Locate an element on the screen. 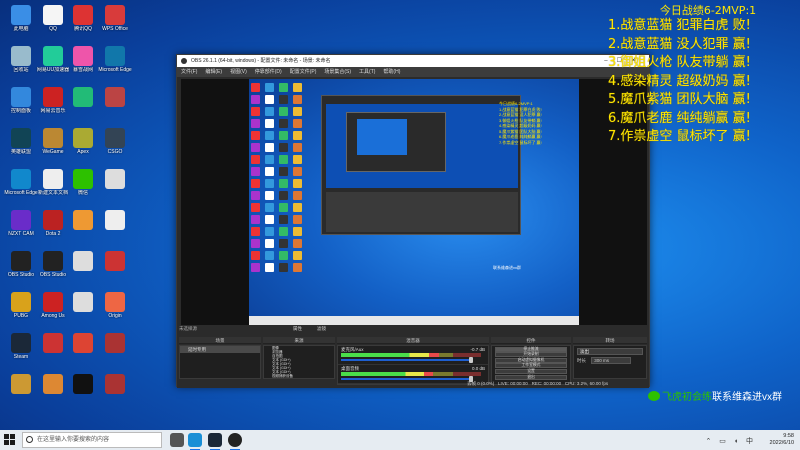 This screenshot has height=450, width=800. filters-button: 滤镜 is located at coordinates (321, 329).